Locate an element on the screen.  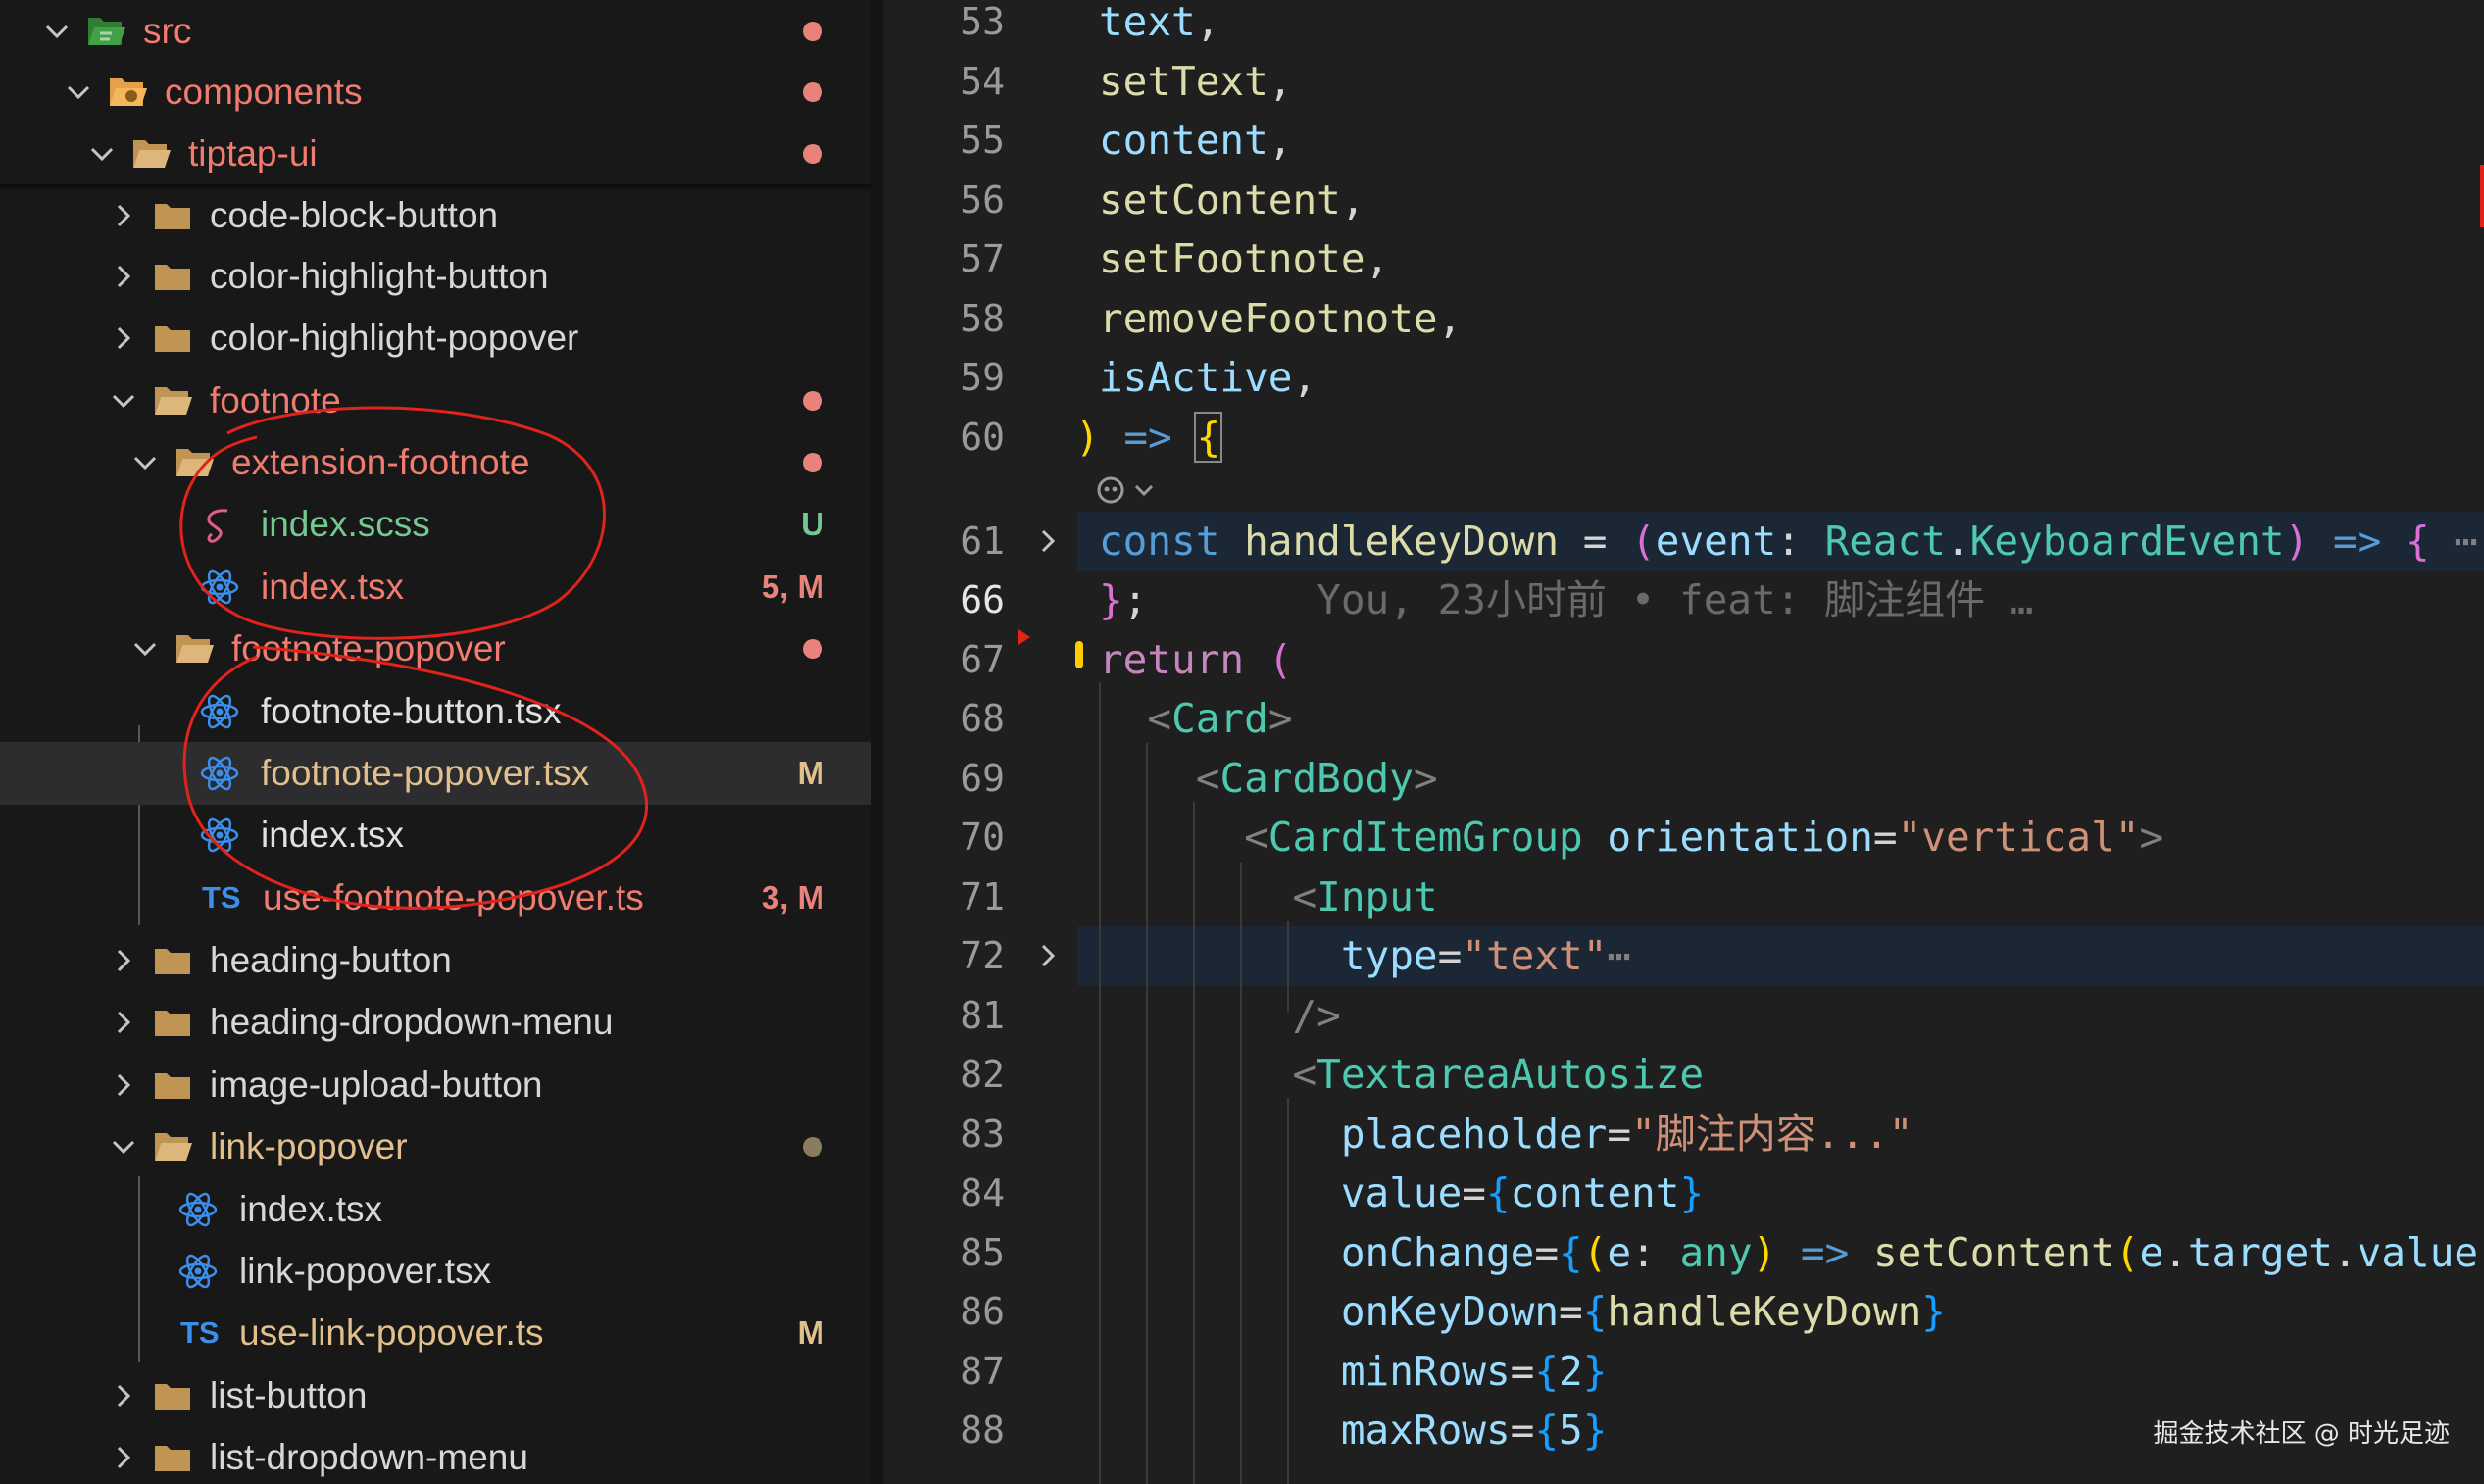
lightbulb-icon is located at coordinates (1079, 654).